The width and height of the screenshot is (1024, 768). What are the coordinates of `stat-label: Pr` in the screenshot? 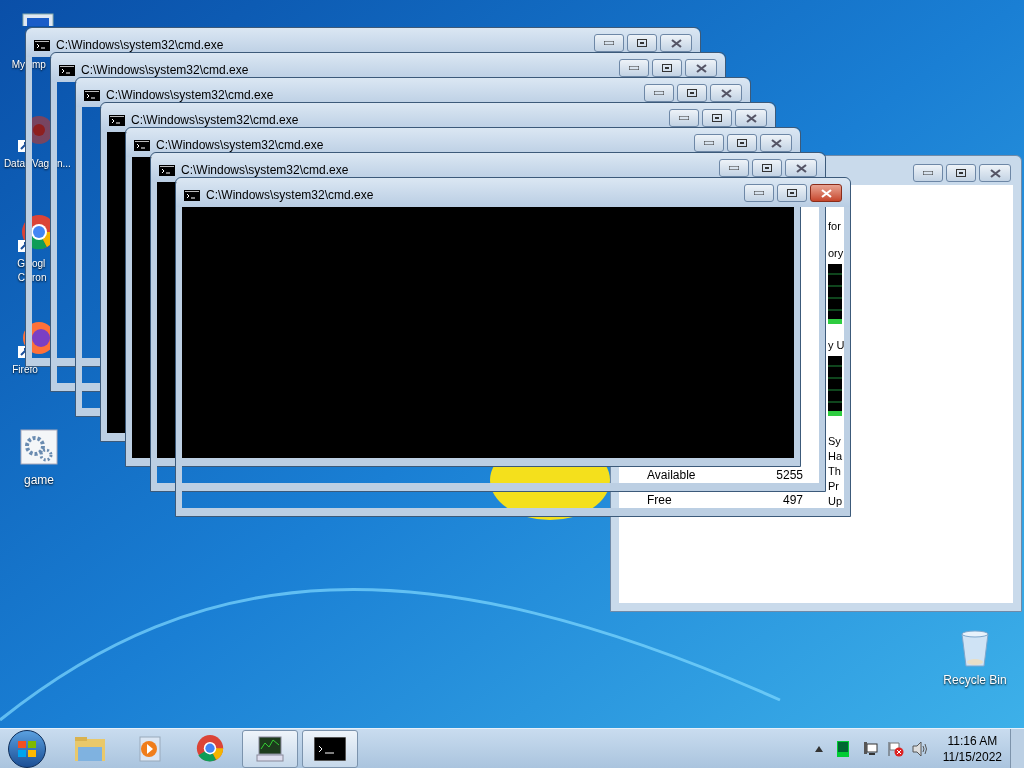 It's located at (834, 486).